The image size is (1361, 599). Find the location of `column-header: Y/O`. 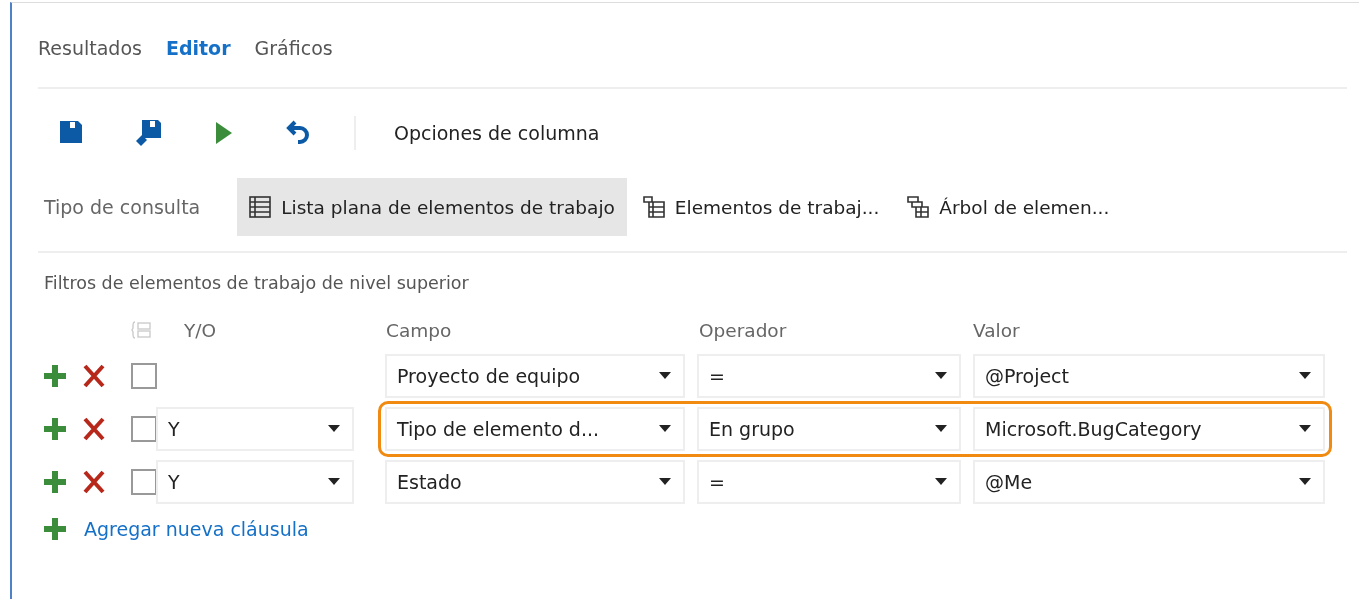

column-header: Y/O is located at coordinates (200, 330).